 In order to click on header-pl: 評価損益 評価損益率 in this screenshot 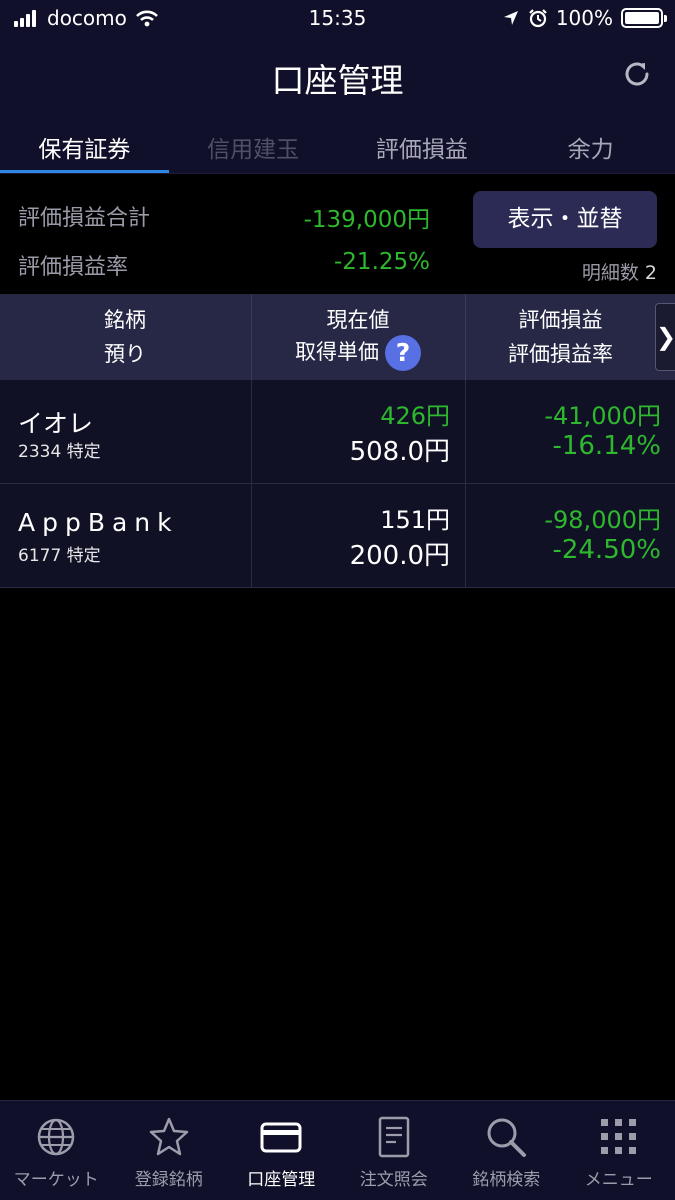, I will do `click(560, 337)`.